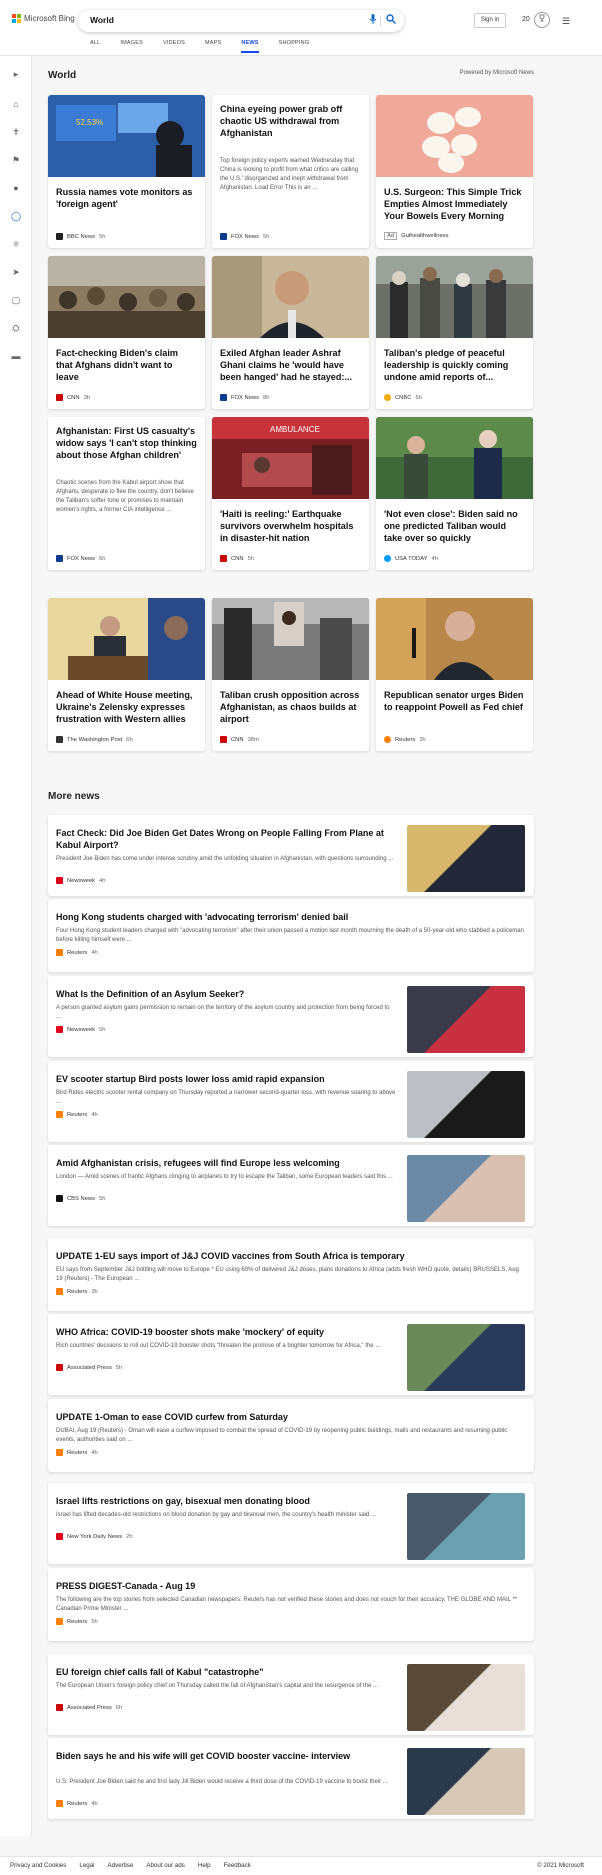 This screenshot has height=1875, width=602. Describe the element at coordinates (165, 1865) in the screenshot. I see `footer-link-about-ads: About our ads` at that location.